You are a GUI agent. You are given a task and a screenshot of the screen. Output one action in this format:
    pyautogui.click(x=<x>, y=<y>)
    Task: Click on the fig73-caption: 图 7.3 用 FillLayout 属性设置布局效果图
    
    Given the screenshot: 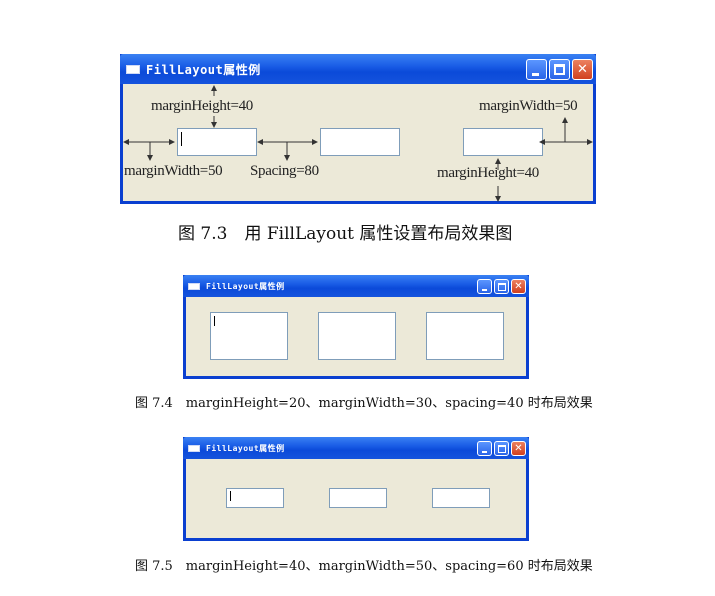 What is the action you would take?
    pyautogui.click(x=345, y=234)
    